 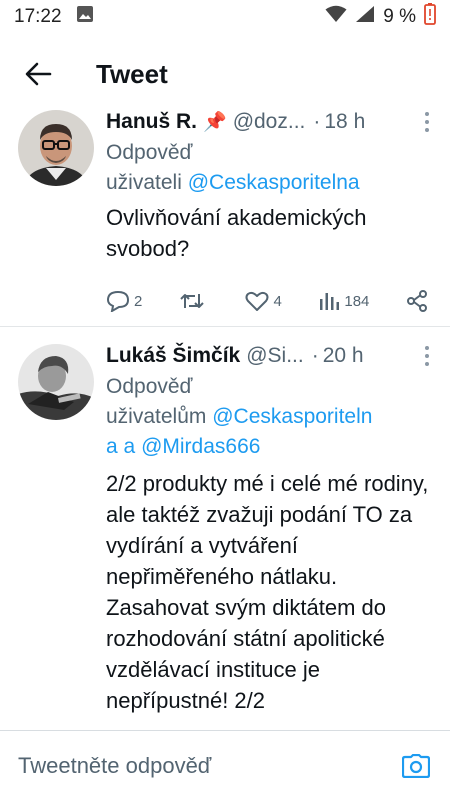 What do you see at coordinates (118, 301) in the screenshot?
I see `reply-icon` at bounding box center [118, 301].